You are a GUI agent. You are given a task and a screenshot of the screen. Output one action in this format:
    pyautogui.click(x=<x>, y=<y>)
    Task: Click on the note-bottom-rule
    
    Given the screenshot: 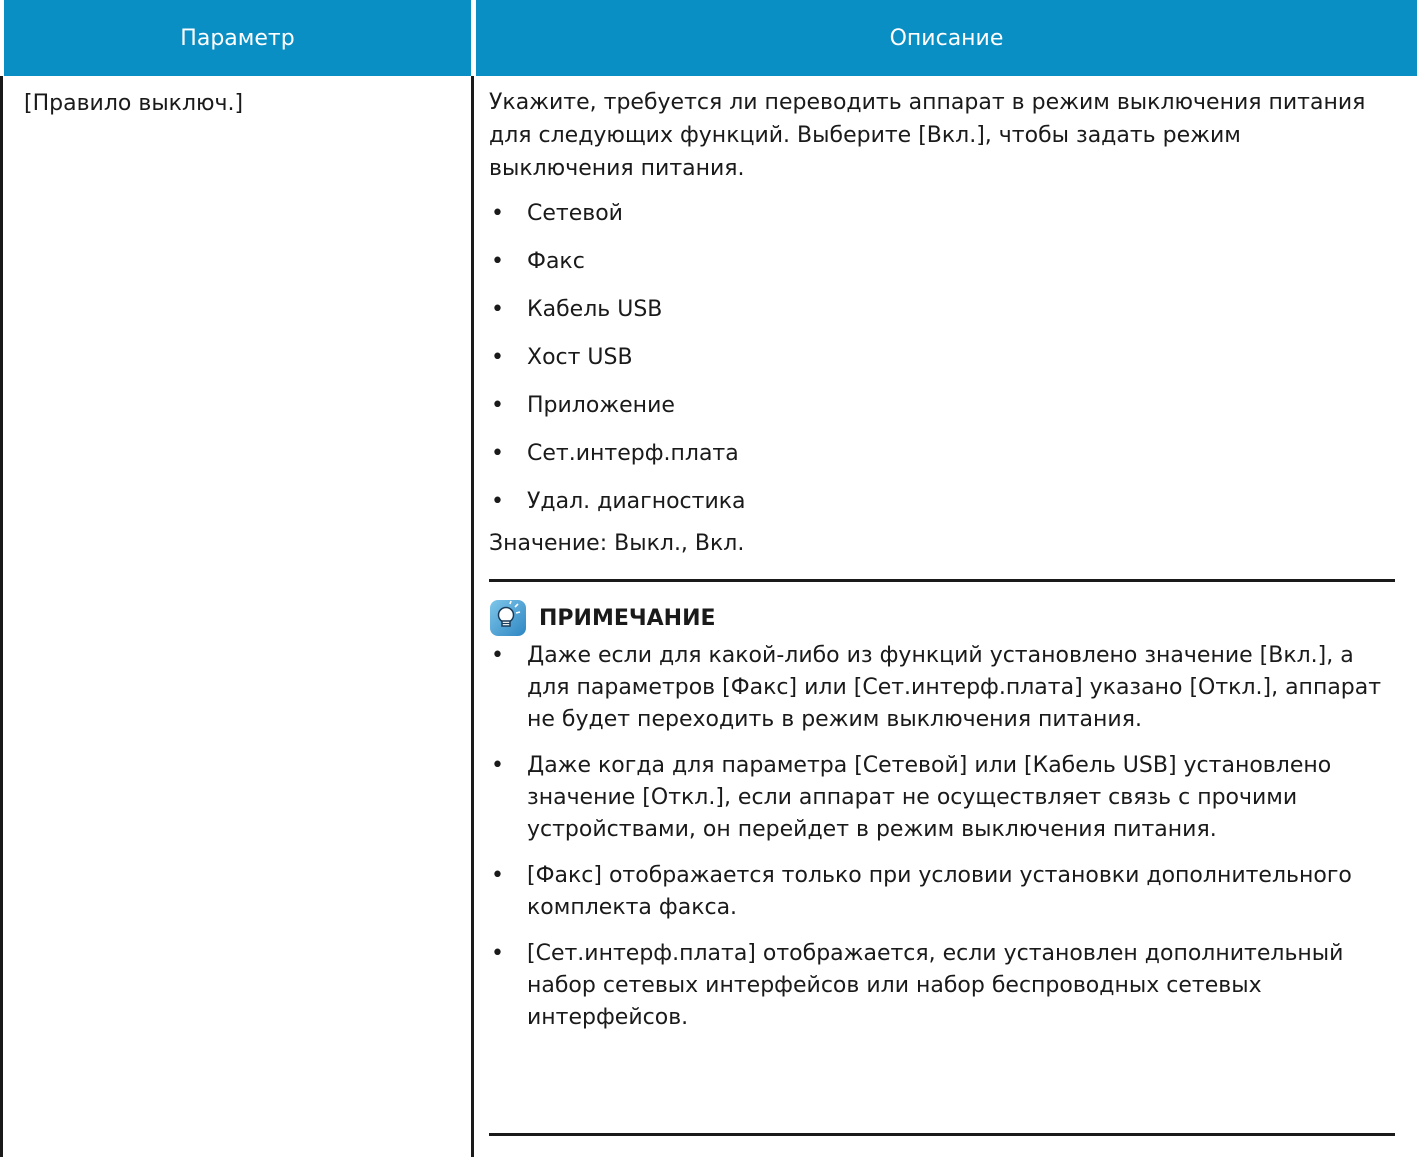 What is the action you would take?
    pyautogui.click(x=942, y=1134)
    